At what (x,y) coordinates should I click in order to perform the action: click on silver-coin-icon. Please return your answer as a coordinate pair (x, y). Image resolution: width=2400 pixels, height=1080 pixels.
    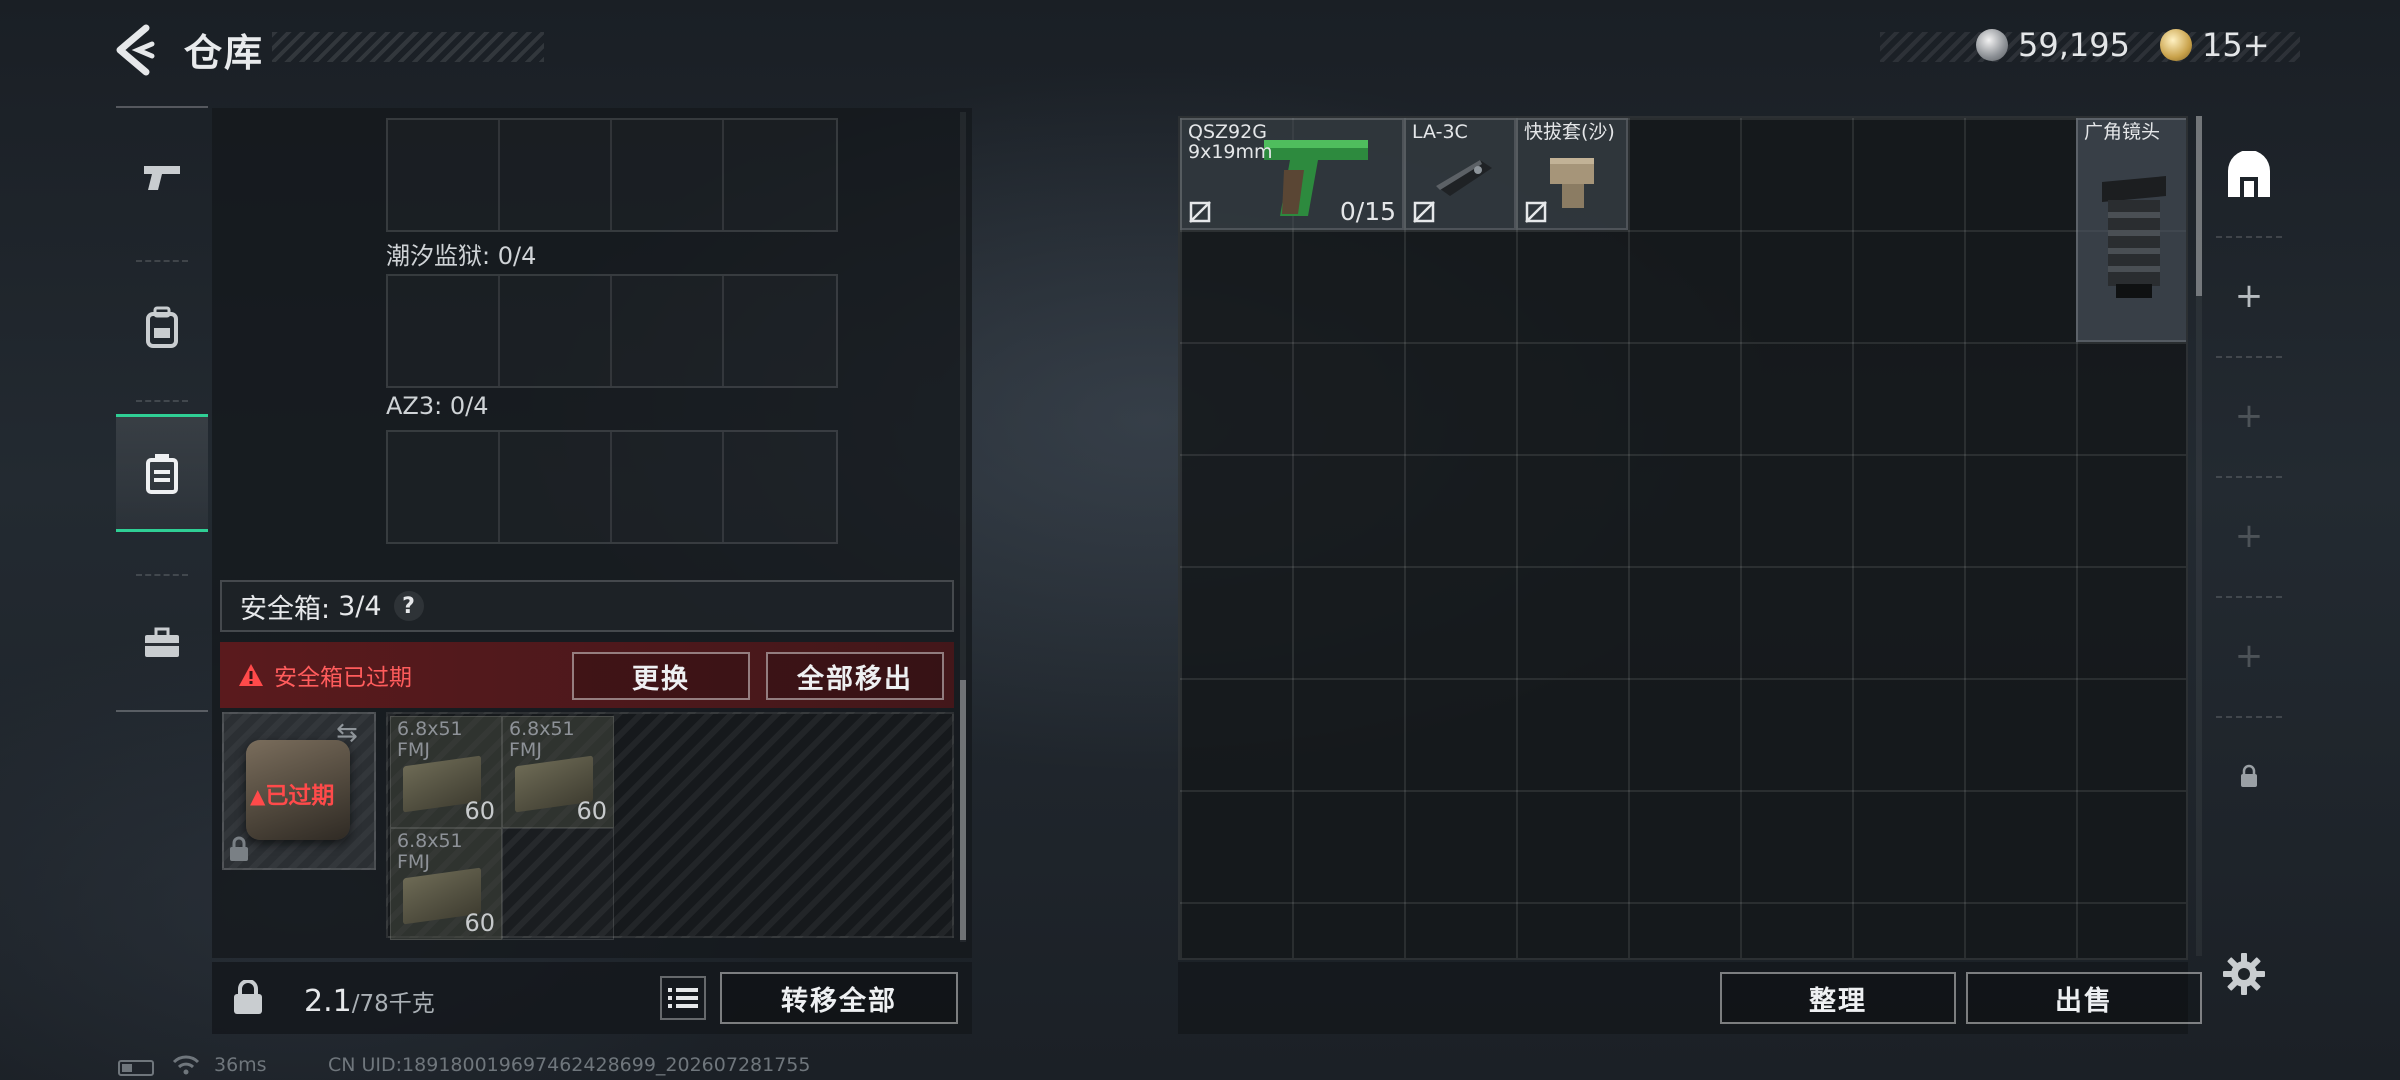
    Looking at the image, I should click on (1992, 45).